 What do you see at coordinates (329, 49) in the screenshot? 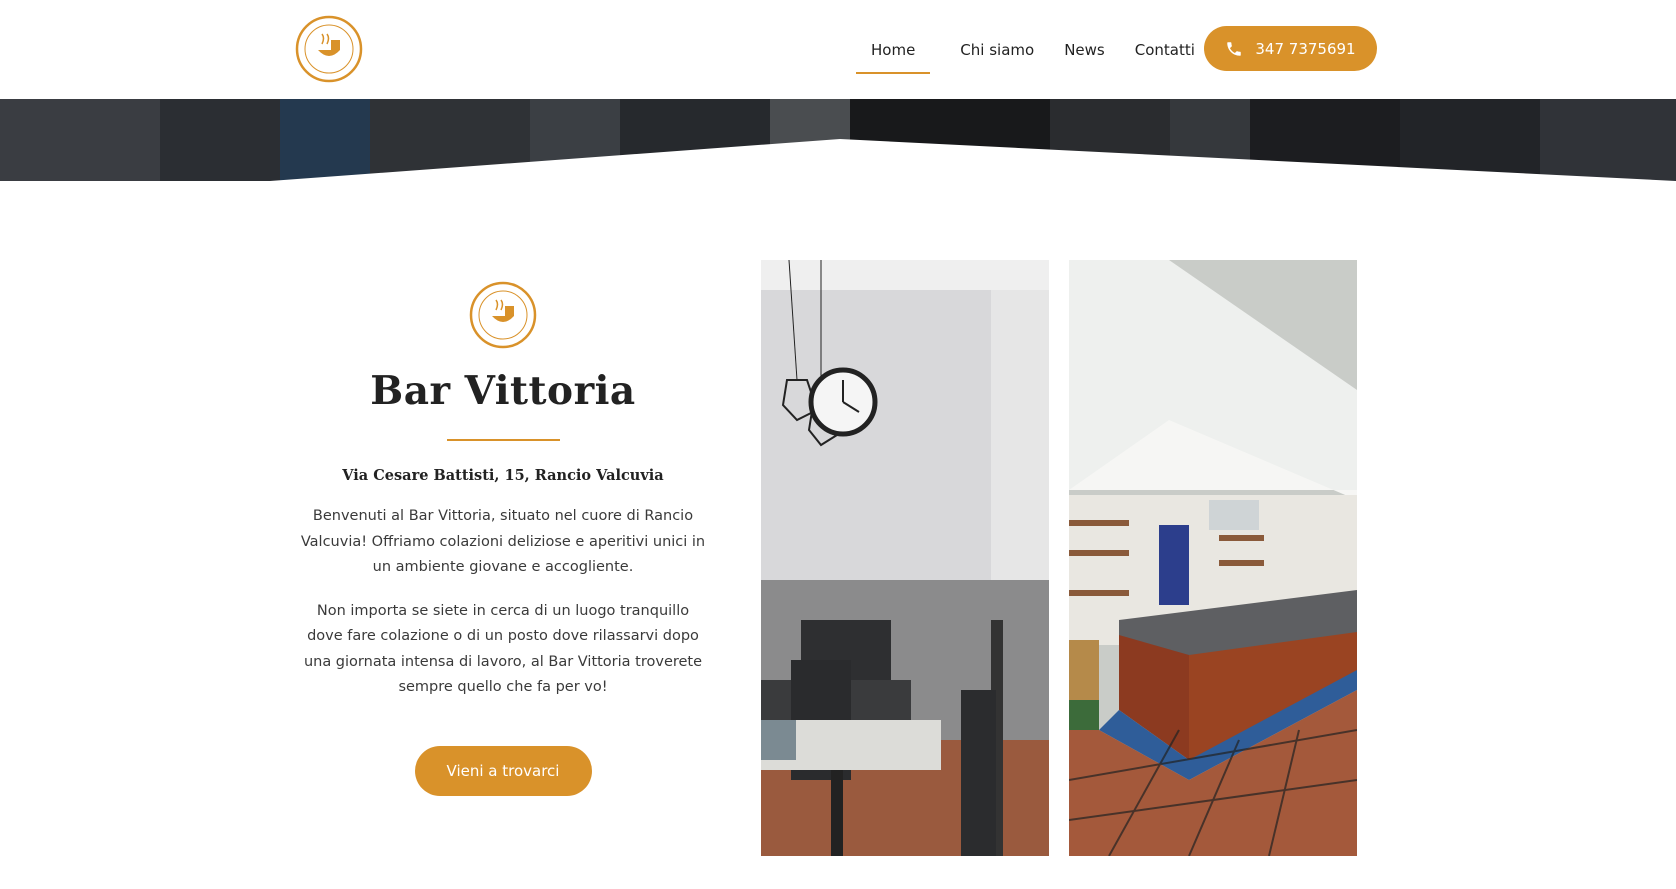
I see `bar-vittoria-logo` at bounding box center [329, 49].